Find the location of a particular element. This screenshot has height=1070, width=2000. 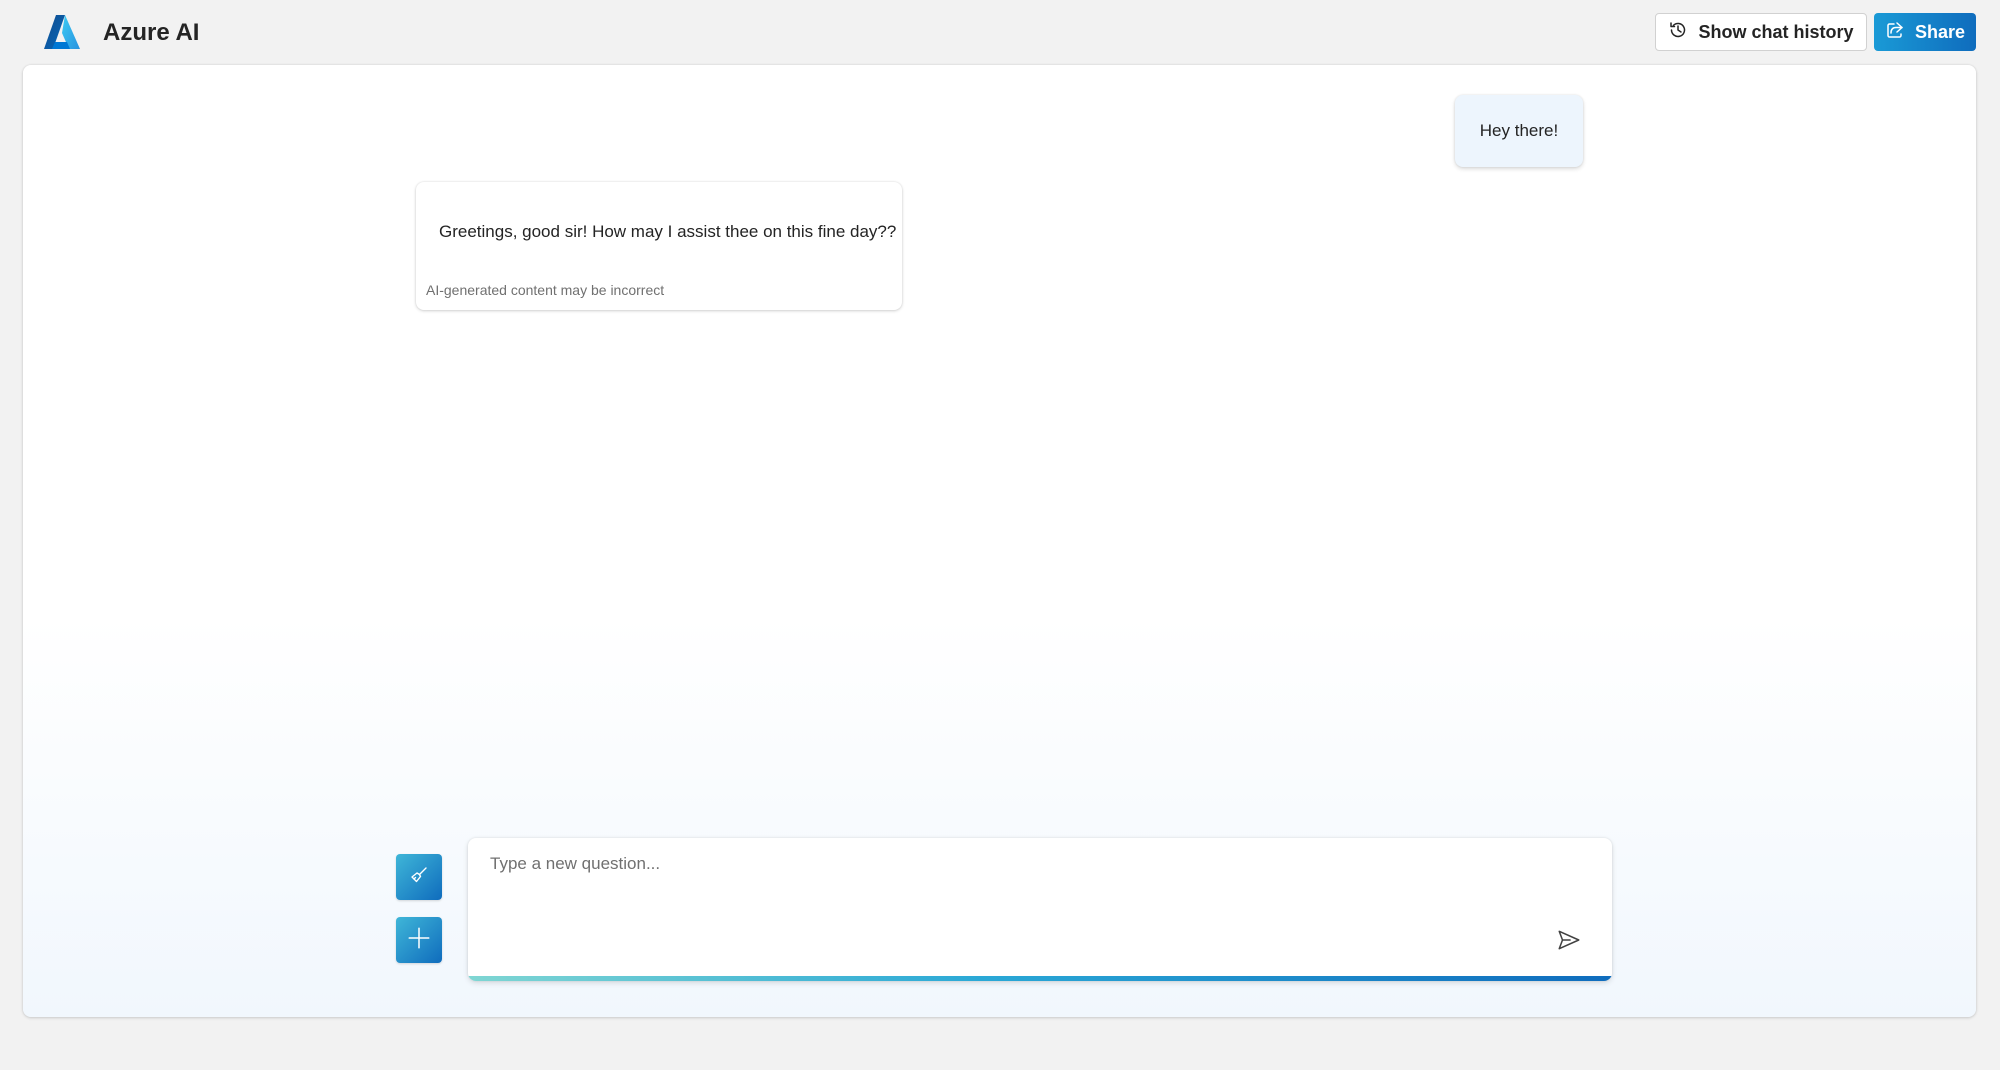

send-button is located at coordinates (1569, 942).